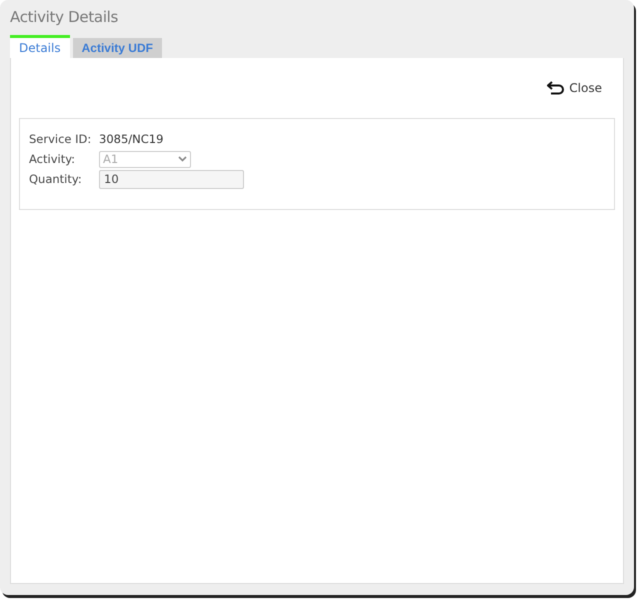 The height and width of the screenshot is (599, 638). I want to click on field-label: Quantity:, so click(56, 179).